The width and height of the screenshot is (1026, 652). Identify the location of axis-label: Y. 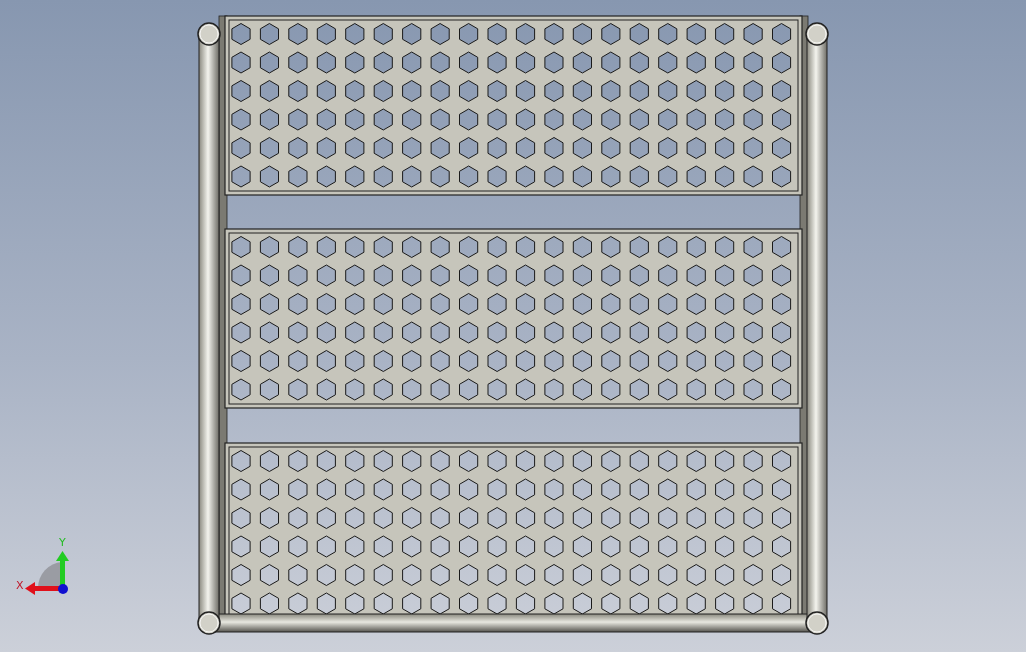
(62, 542).